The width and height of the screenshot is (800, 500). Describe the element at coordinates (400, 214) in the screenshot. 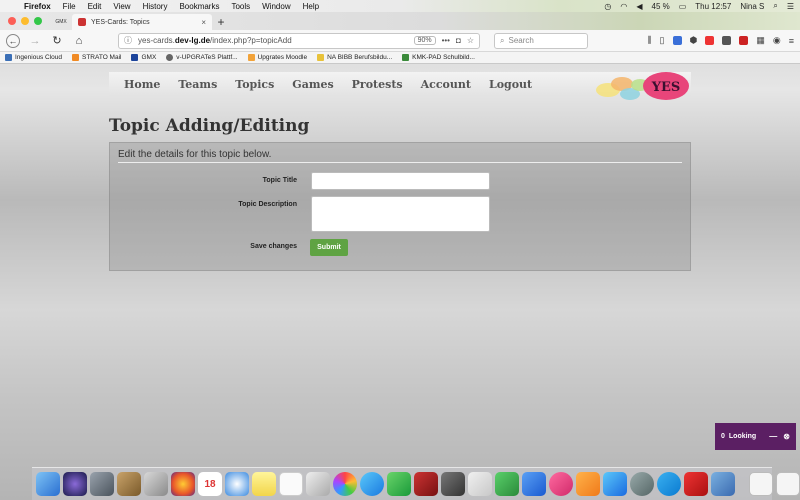

I see `topic-description-textarea` at that location.